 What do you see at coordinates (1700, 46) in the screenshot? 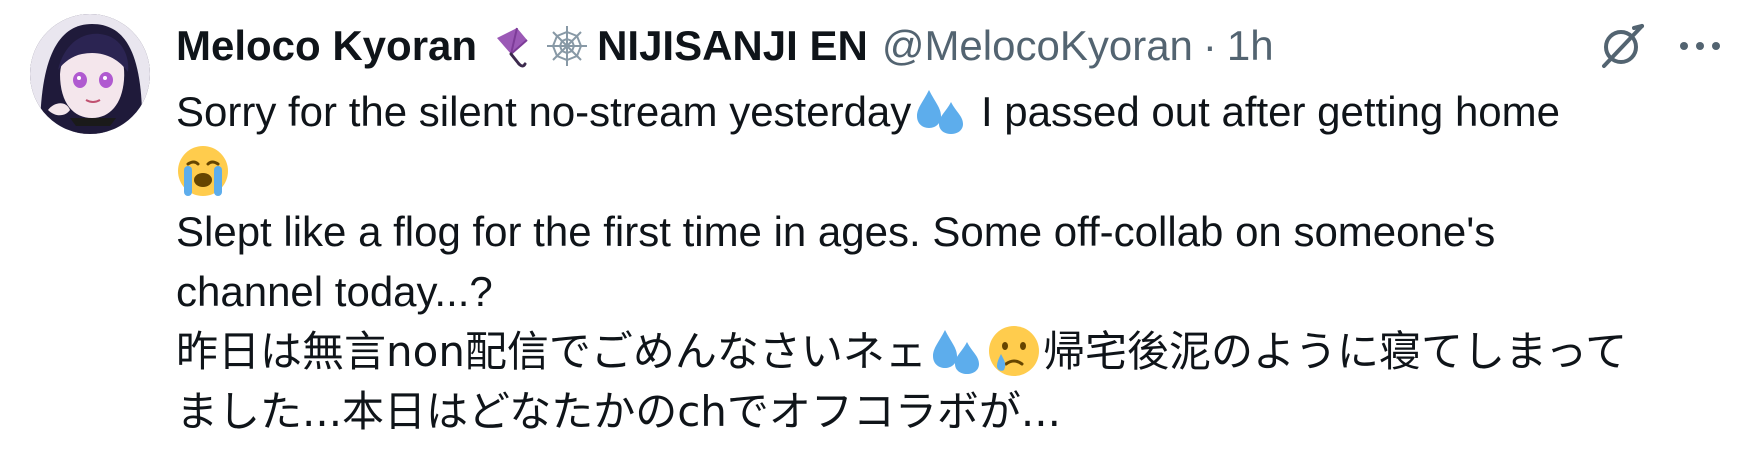
I see `more-icon` at bounding box center [1700, 46].